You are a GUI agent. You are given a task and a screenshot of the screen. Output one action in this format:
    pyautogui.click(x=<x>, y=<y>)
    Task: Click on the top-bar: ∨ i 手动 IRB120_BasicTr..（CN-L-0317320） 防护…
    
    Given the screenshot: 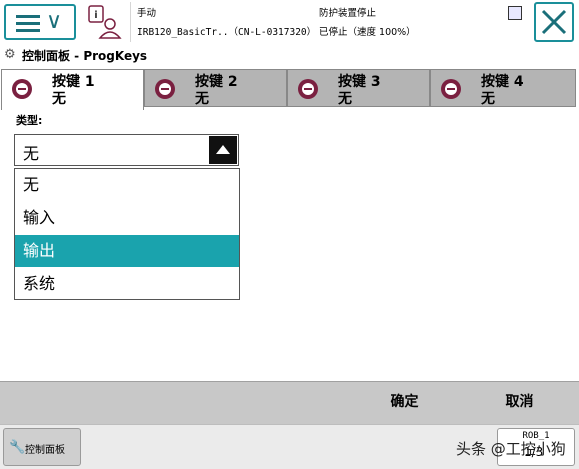 What is the action you would take?
    pyautogui.click(x=289, y=22)
    